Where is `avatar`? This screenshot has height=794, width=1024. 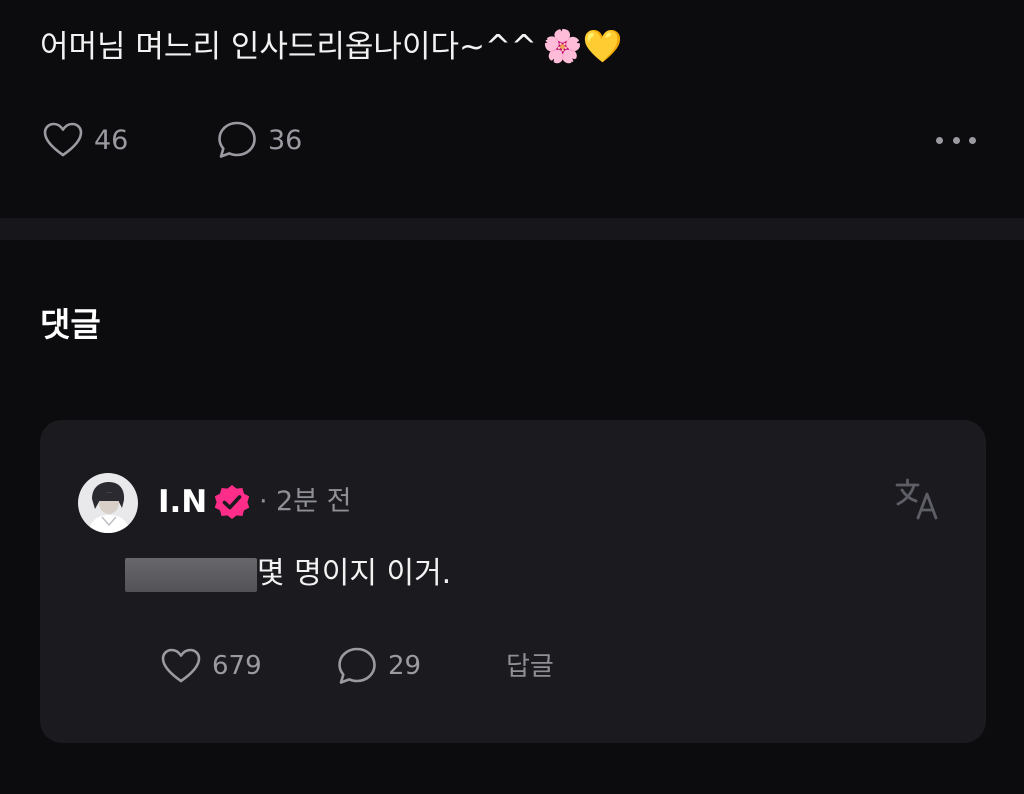
avatar is located at coordinates (108, 503).